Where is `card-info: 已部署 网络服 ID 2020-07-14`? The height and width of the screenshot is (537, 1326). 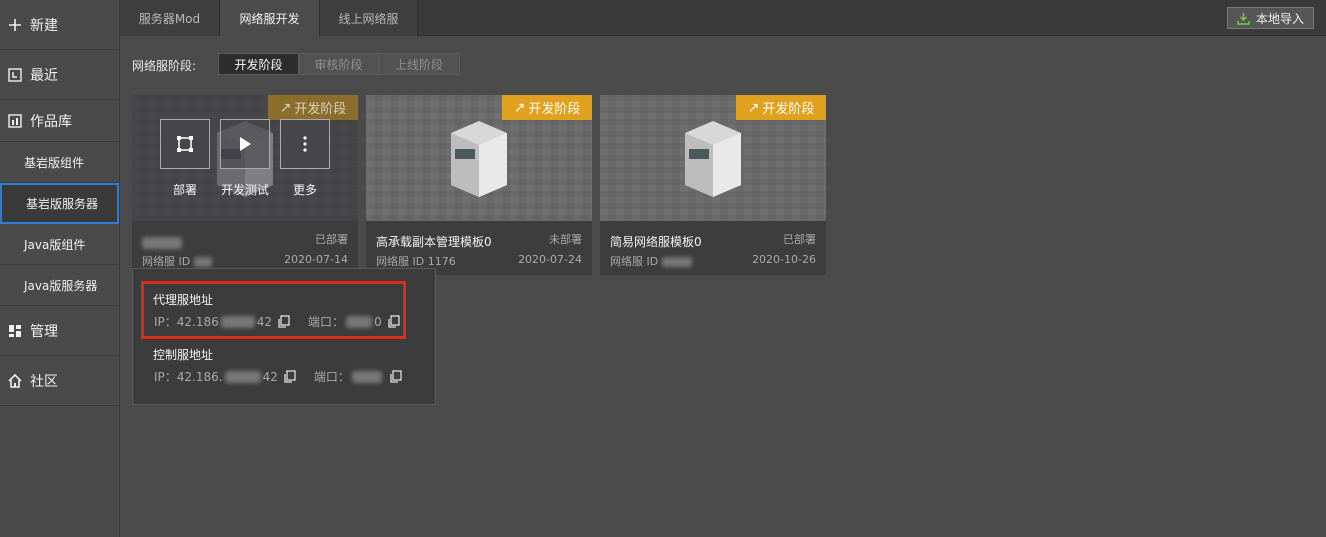 card-info: 已部署 网络服 ID 2020-07-14 is located at coordinates (245, 248).